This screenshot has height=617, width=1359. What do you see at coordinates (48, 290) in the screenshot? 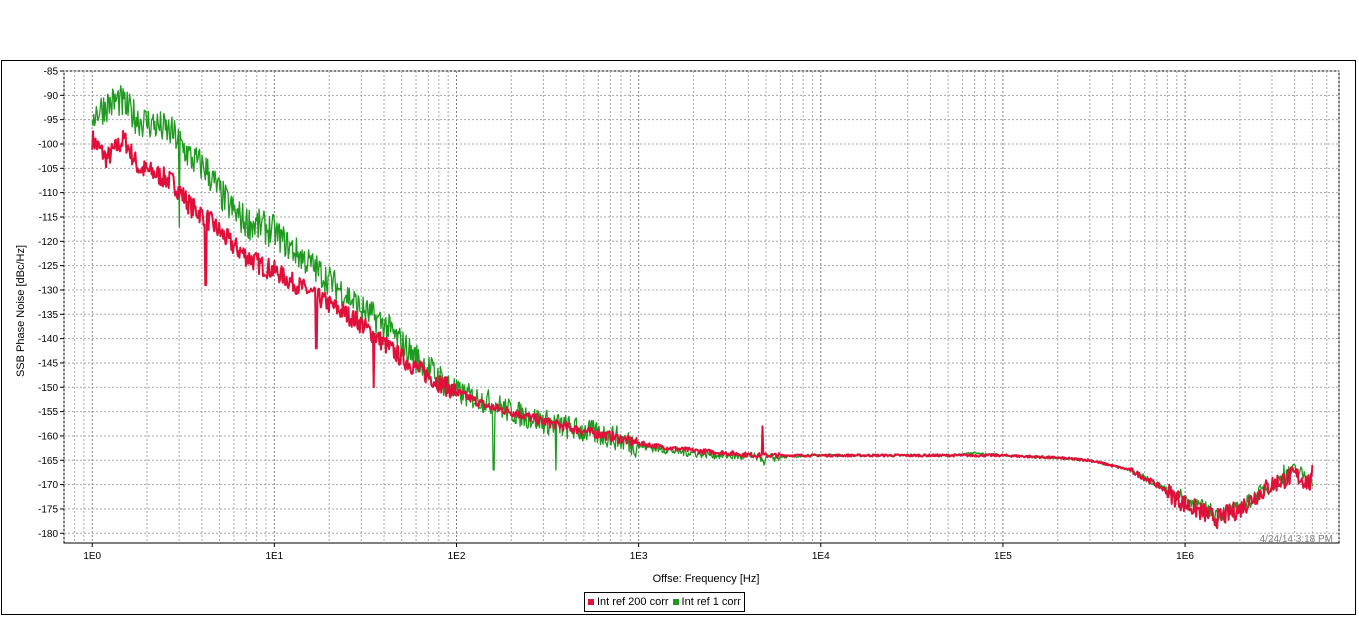
I see `y-tick-label: -130` at bounding box center [48, 290].